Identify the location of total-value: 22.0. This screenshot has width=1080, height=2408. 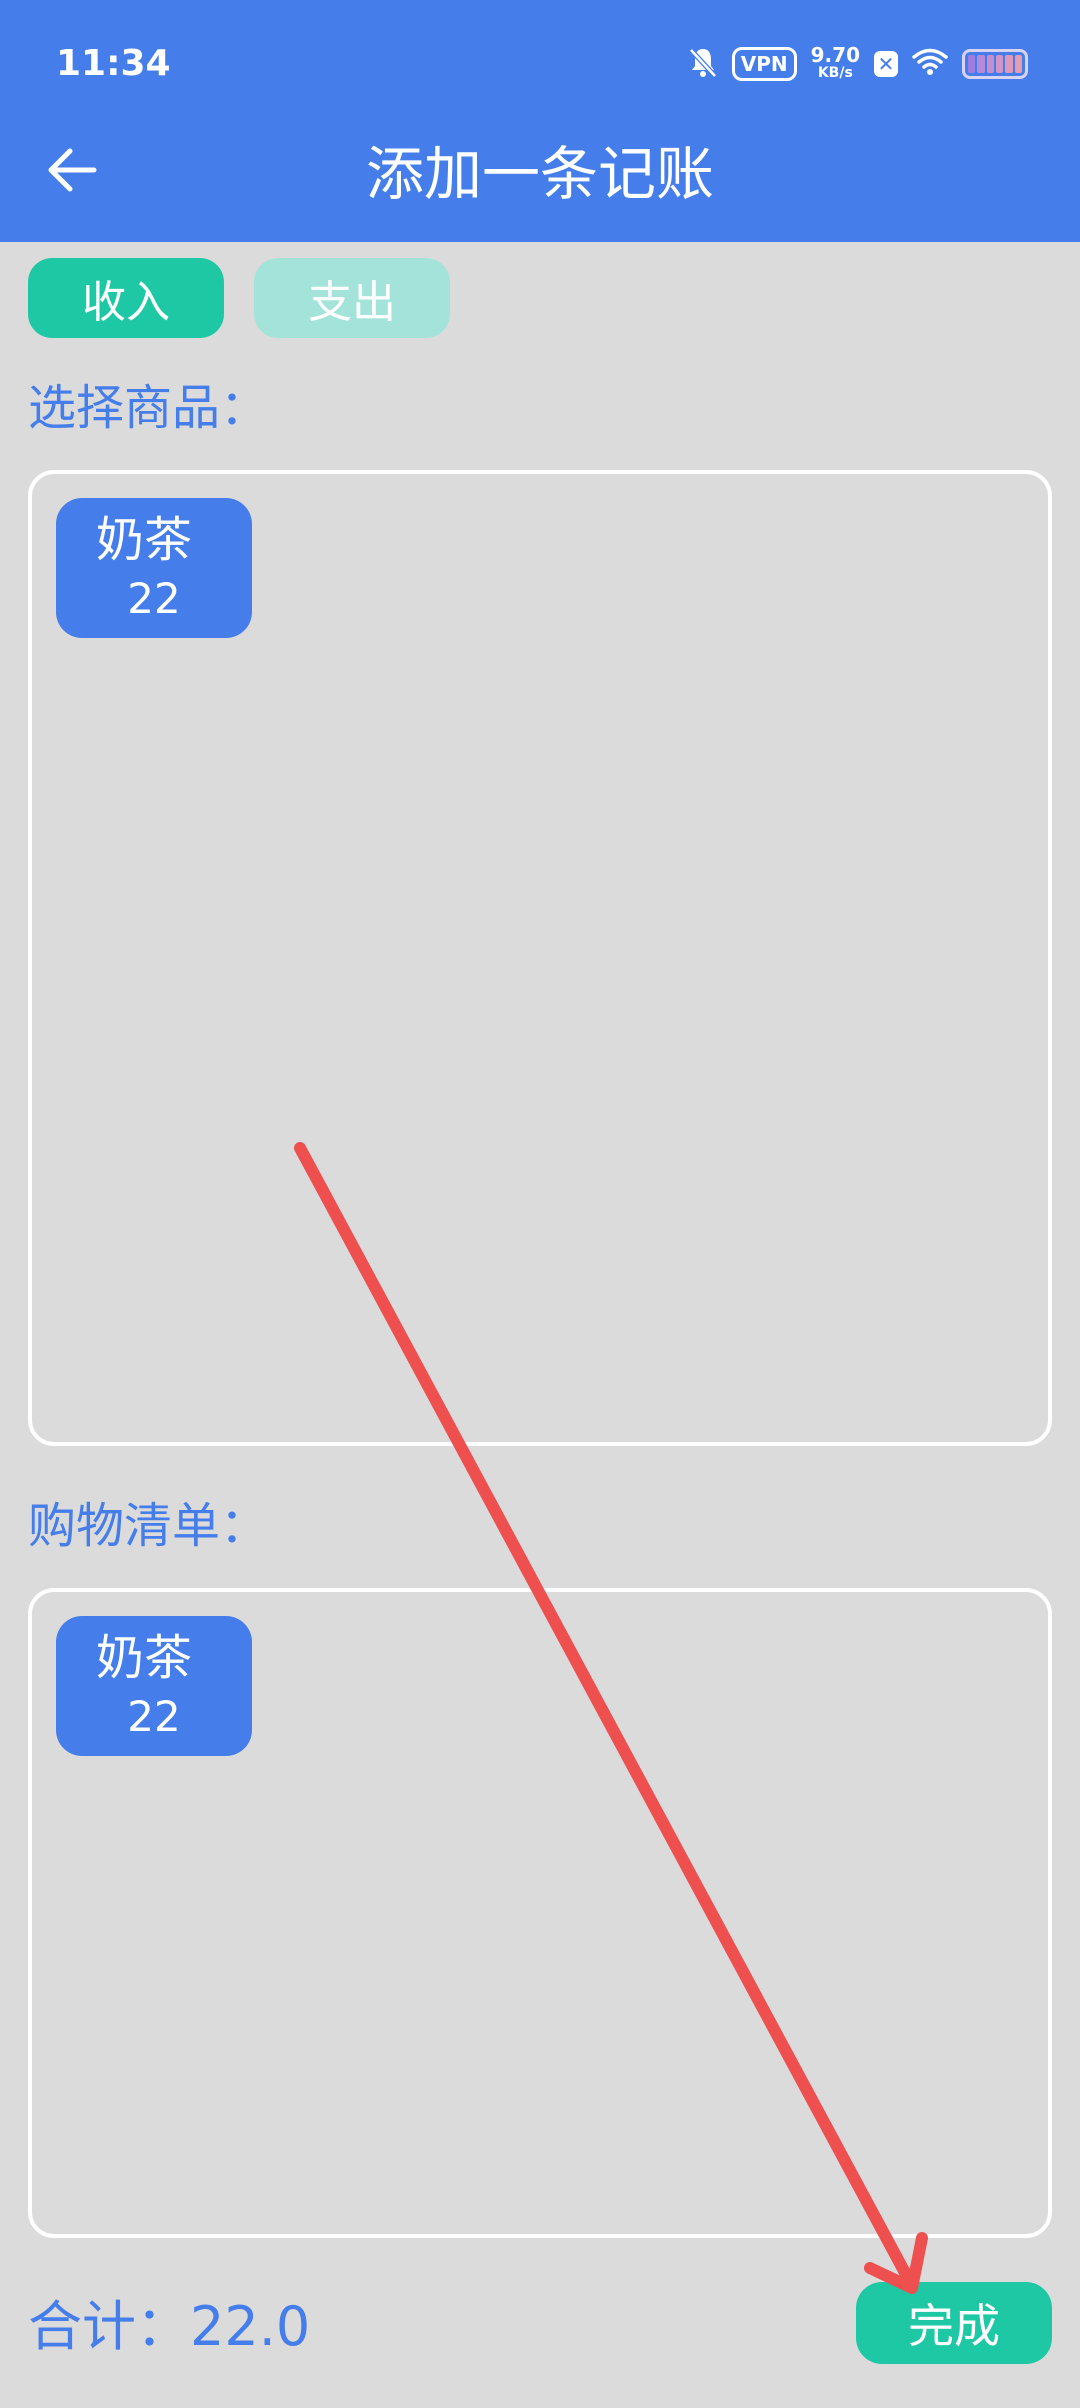
(250, 2326).